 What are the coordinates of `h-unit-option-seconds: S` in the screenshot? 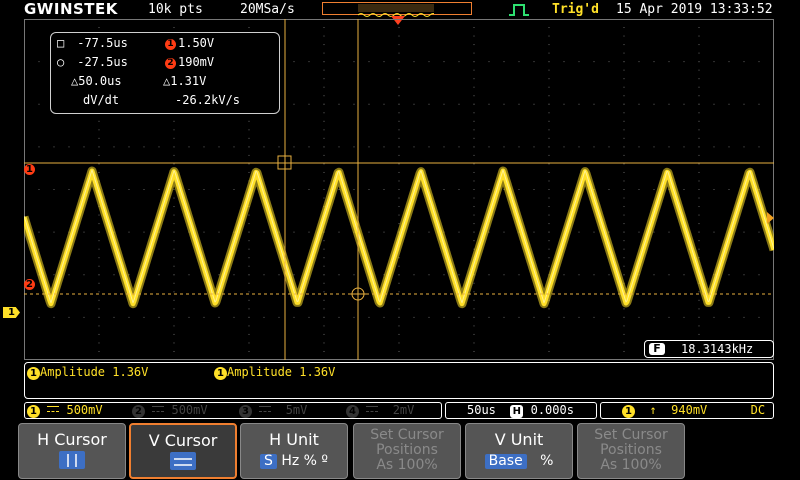 It's located at (268, 461).